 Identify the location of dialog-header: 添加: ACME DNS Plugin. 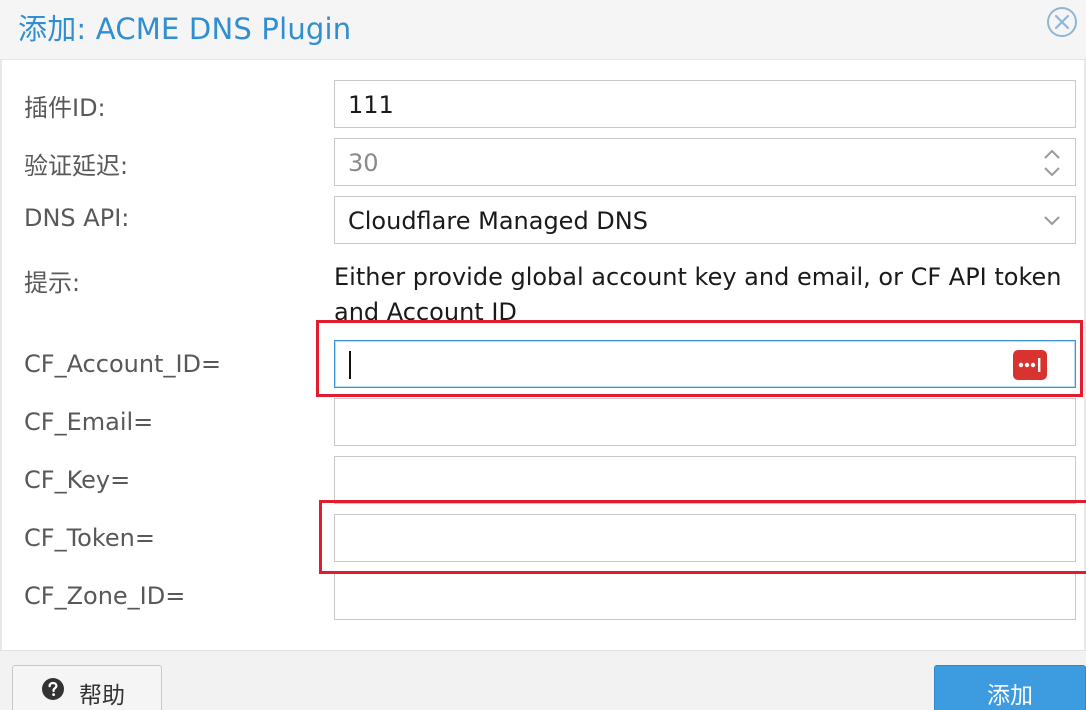
(543, 30).